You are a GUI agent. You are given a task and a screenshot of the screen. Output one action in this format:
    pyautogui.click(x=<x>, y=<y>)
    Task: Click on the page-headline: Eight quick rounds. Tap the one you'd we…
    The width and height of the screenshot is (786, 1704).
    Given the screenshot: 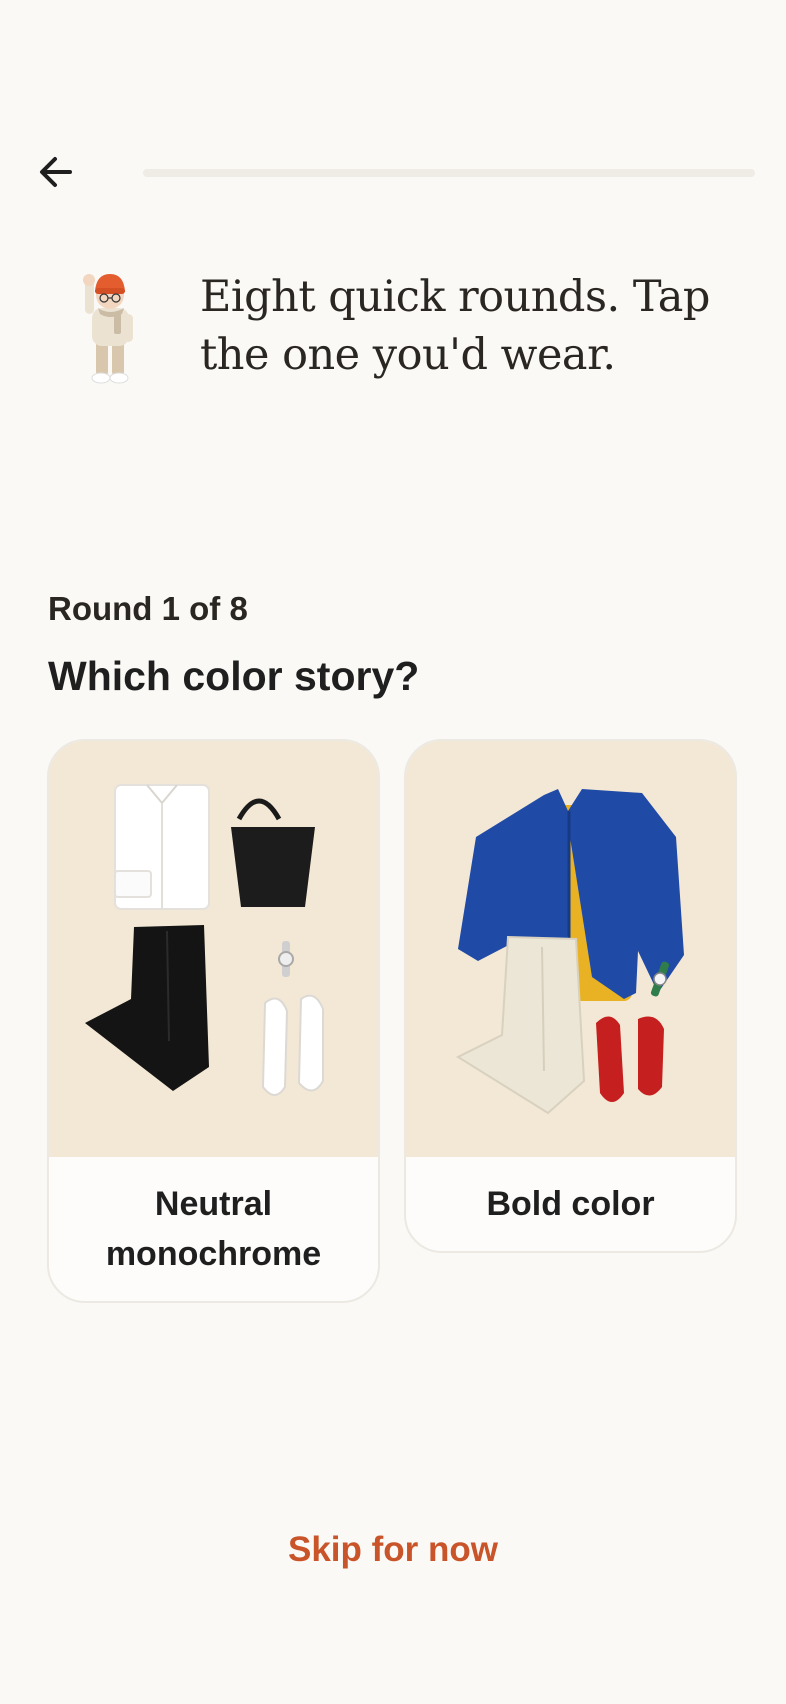 What is the action you would take?
    pyautogui.click(x=455, y=326)
    